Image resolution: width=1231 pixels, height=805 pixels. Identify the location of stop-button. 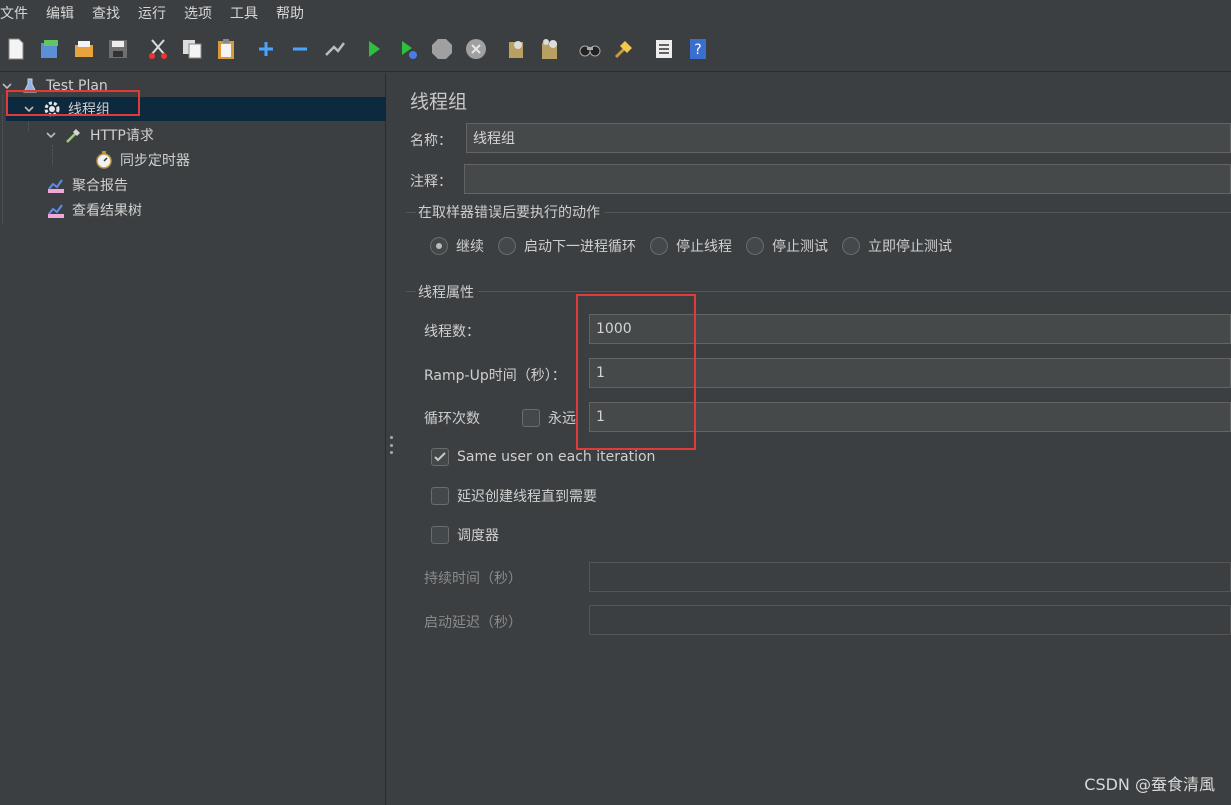
(442, 49).